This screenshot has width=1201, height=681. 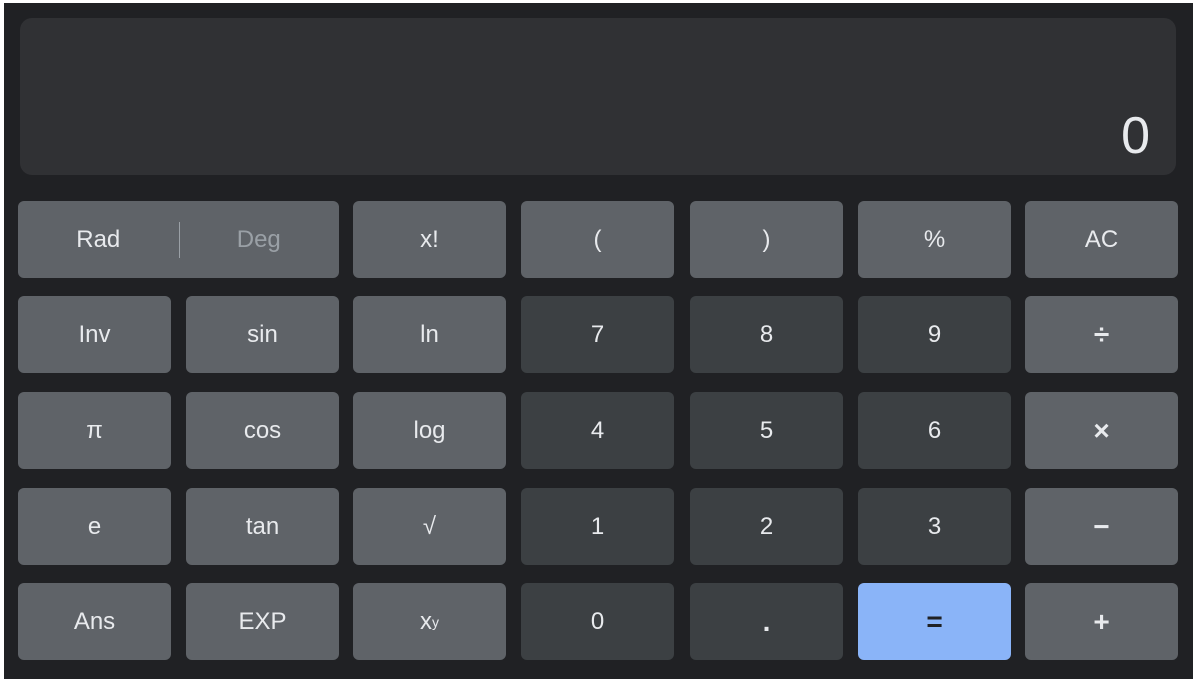 What do you see at coordinates (259, 240) in the screenshot?
I see `deg-button: Deg` at bounding box center [259, 240].